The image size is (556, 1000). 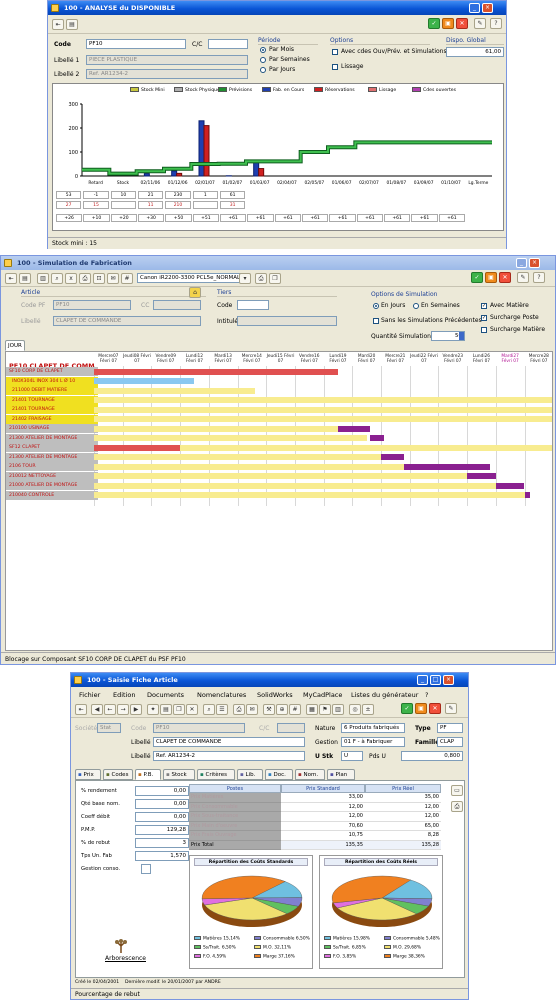 What do you see at coordinates (253, 305) in the screenshot?
I see `tiers-code-field` at bounding box center [253, 305].